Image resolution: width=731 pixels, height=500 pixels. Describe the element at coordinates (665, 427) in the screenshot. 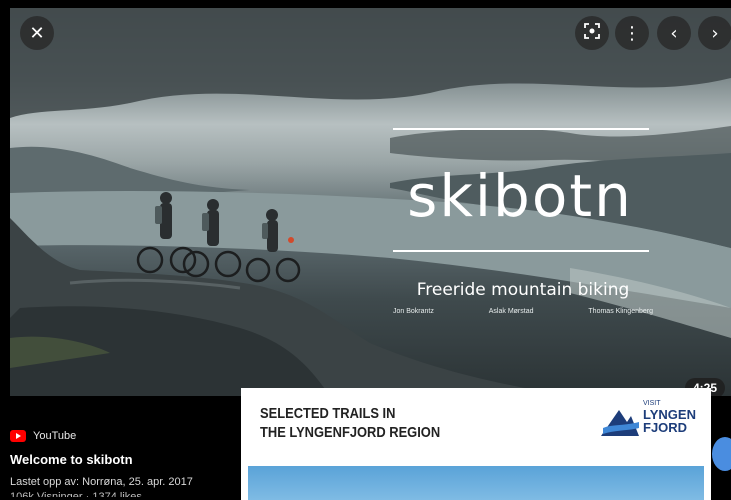

I see `logo-line: FJORD` at that location.